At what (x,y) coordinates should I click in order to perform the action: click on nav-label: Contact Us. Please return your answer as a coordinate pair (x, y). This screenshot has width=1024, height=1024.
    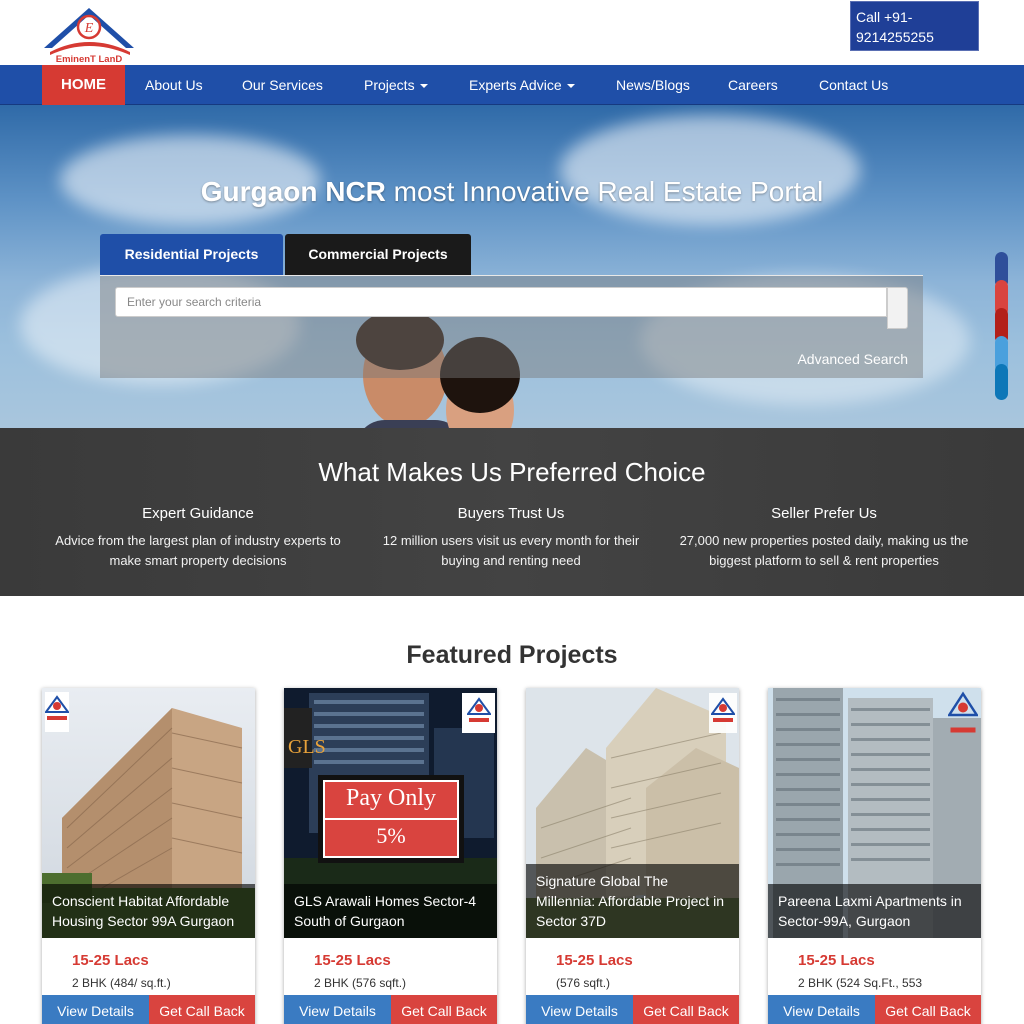
    Looking at the image, I should click on (854, 85).